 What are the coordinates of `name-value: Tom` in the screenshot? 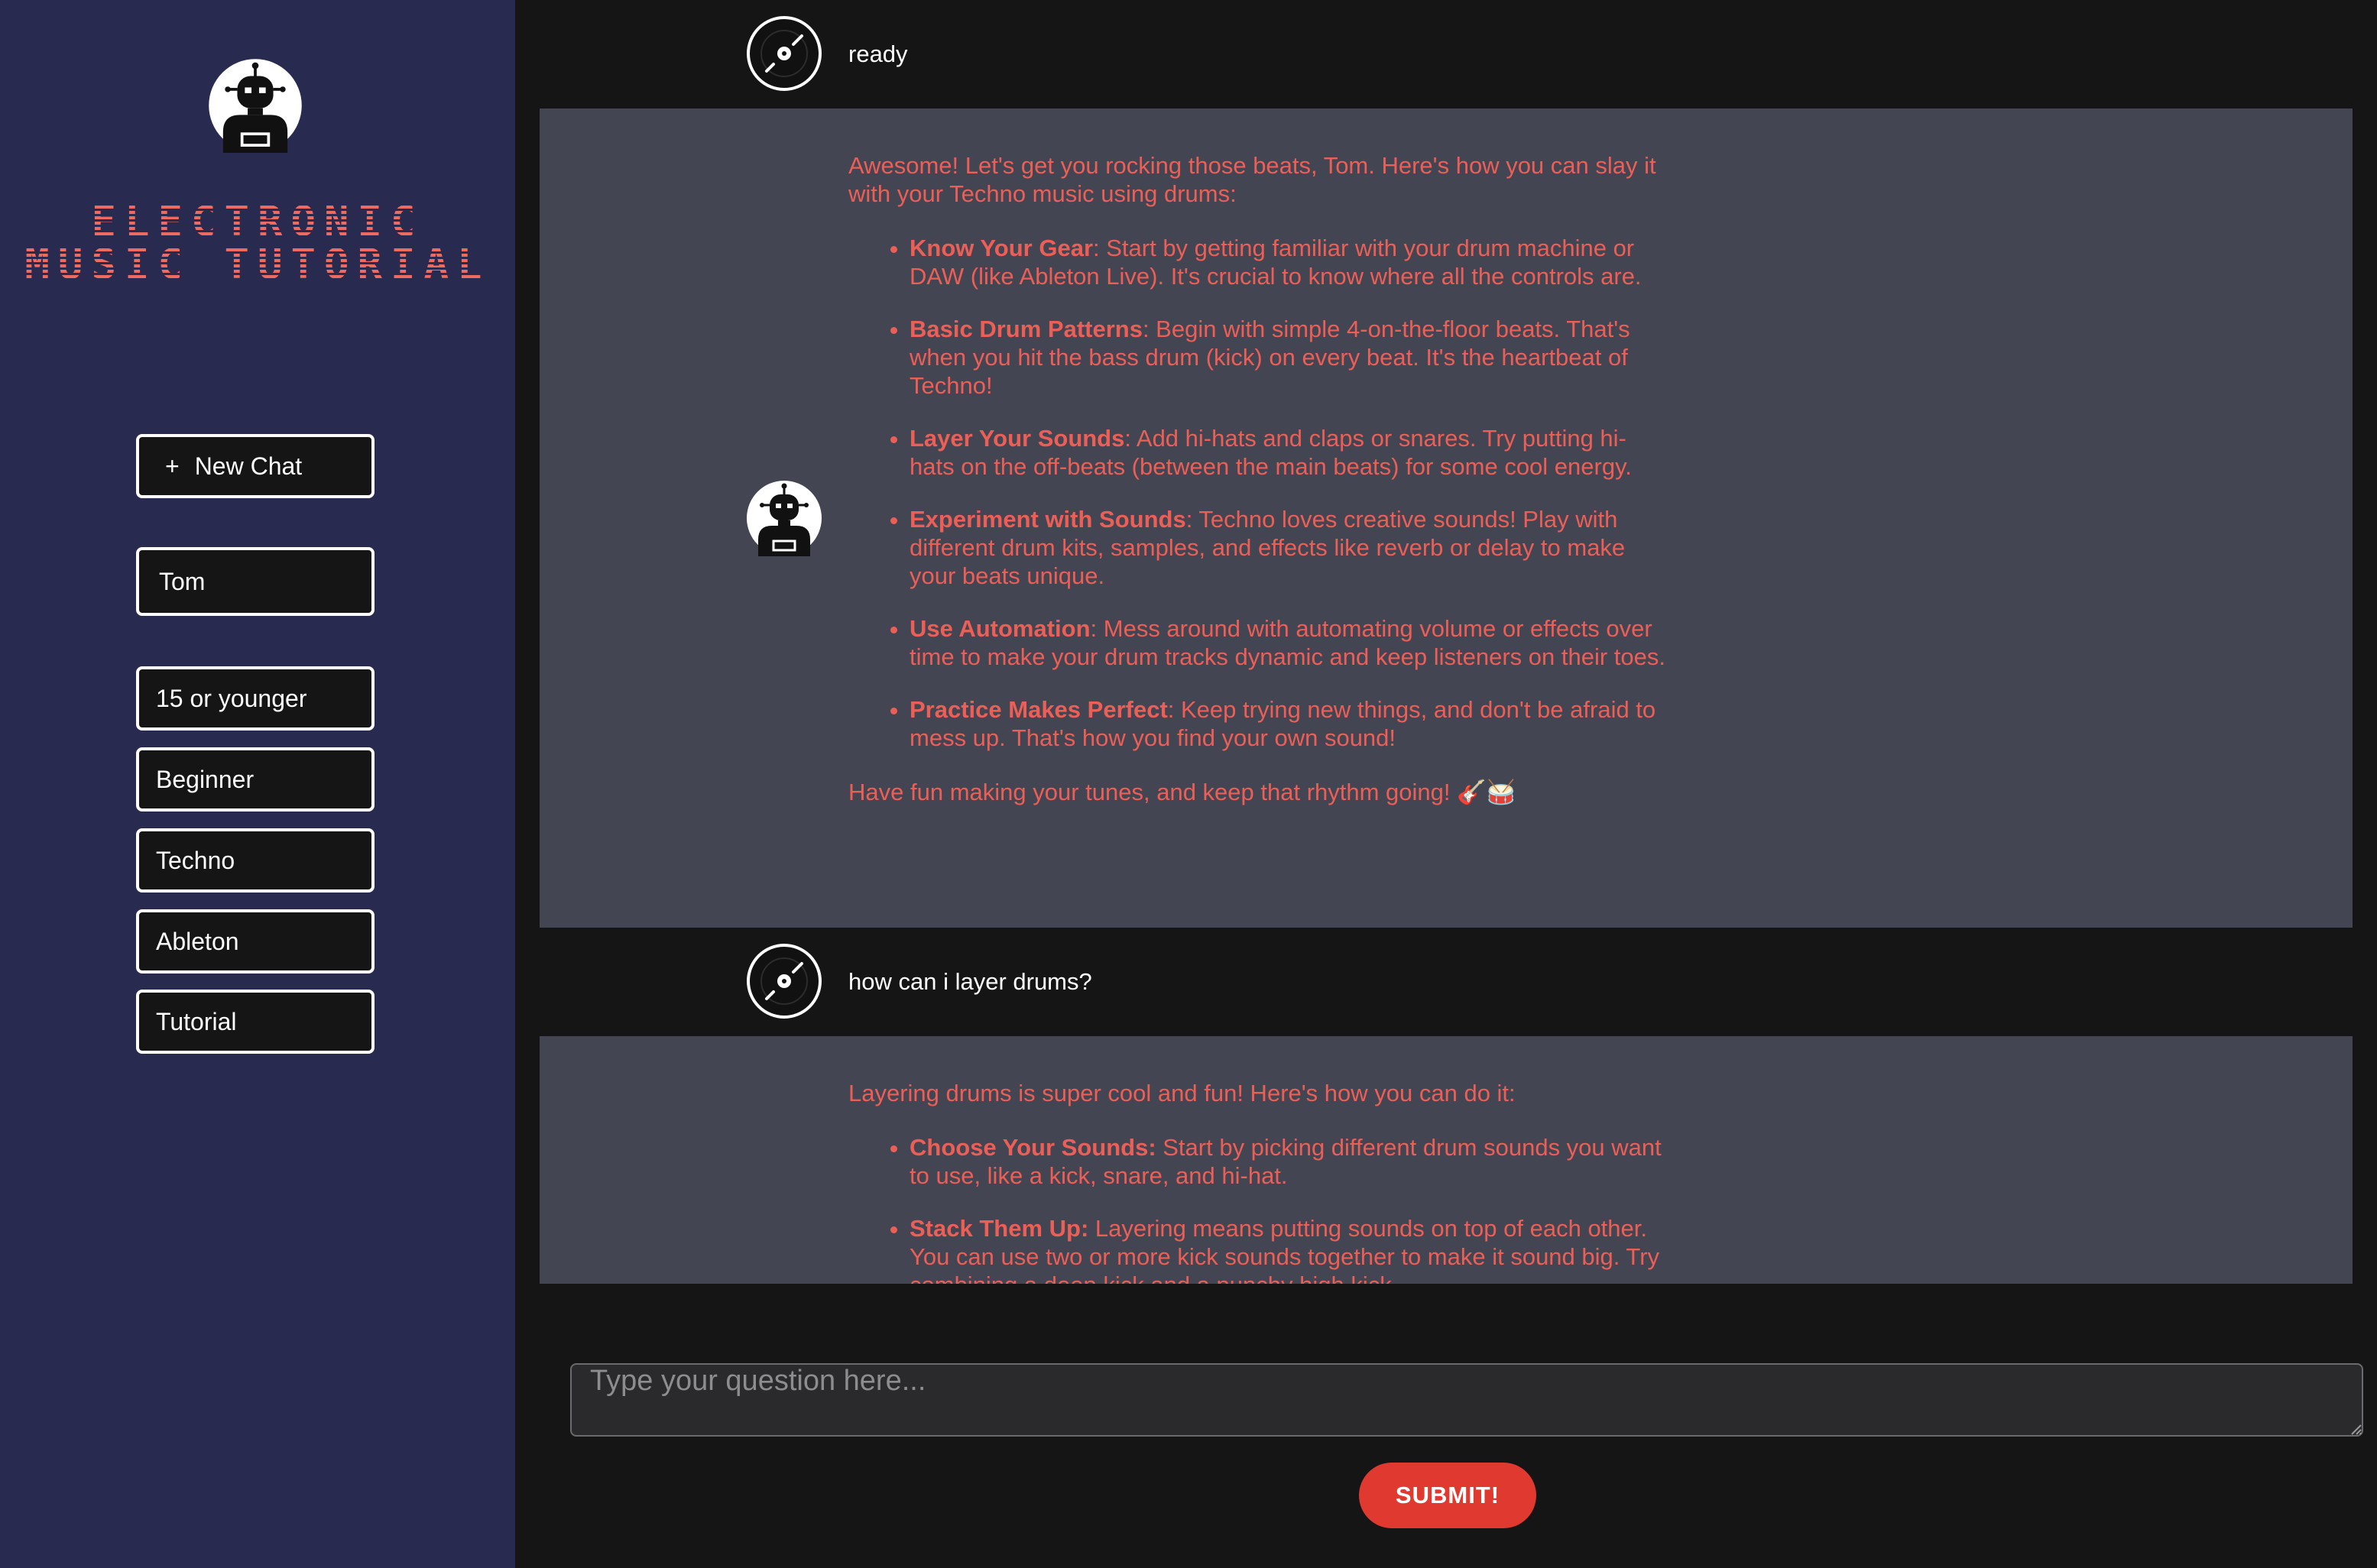 It's located at (182, 581).